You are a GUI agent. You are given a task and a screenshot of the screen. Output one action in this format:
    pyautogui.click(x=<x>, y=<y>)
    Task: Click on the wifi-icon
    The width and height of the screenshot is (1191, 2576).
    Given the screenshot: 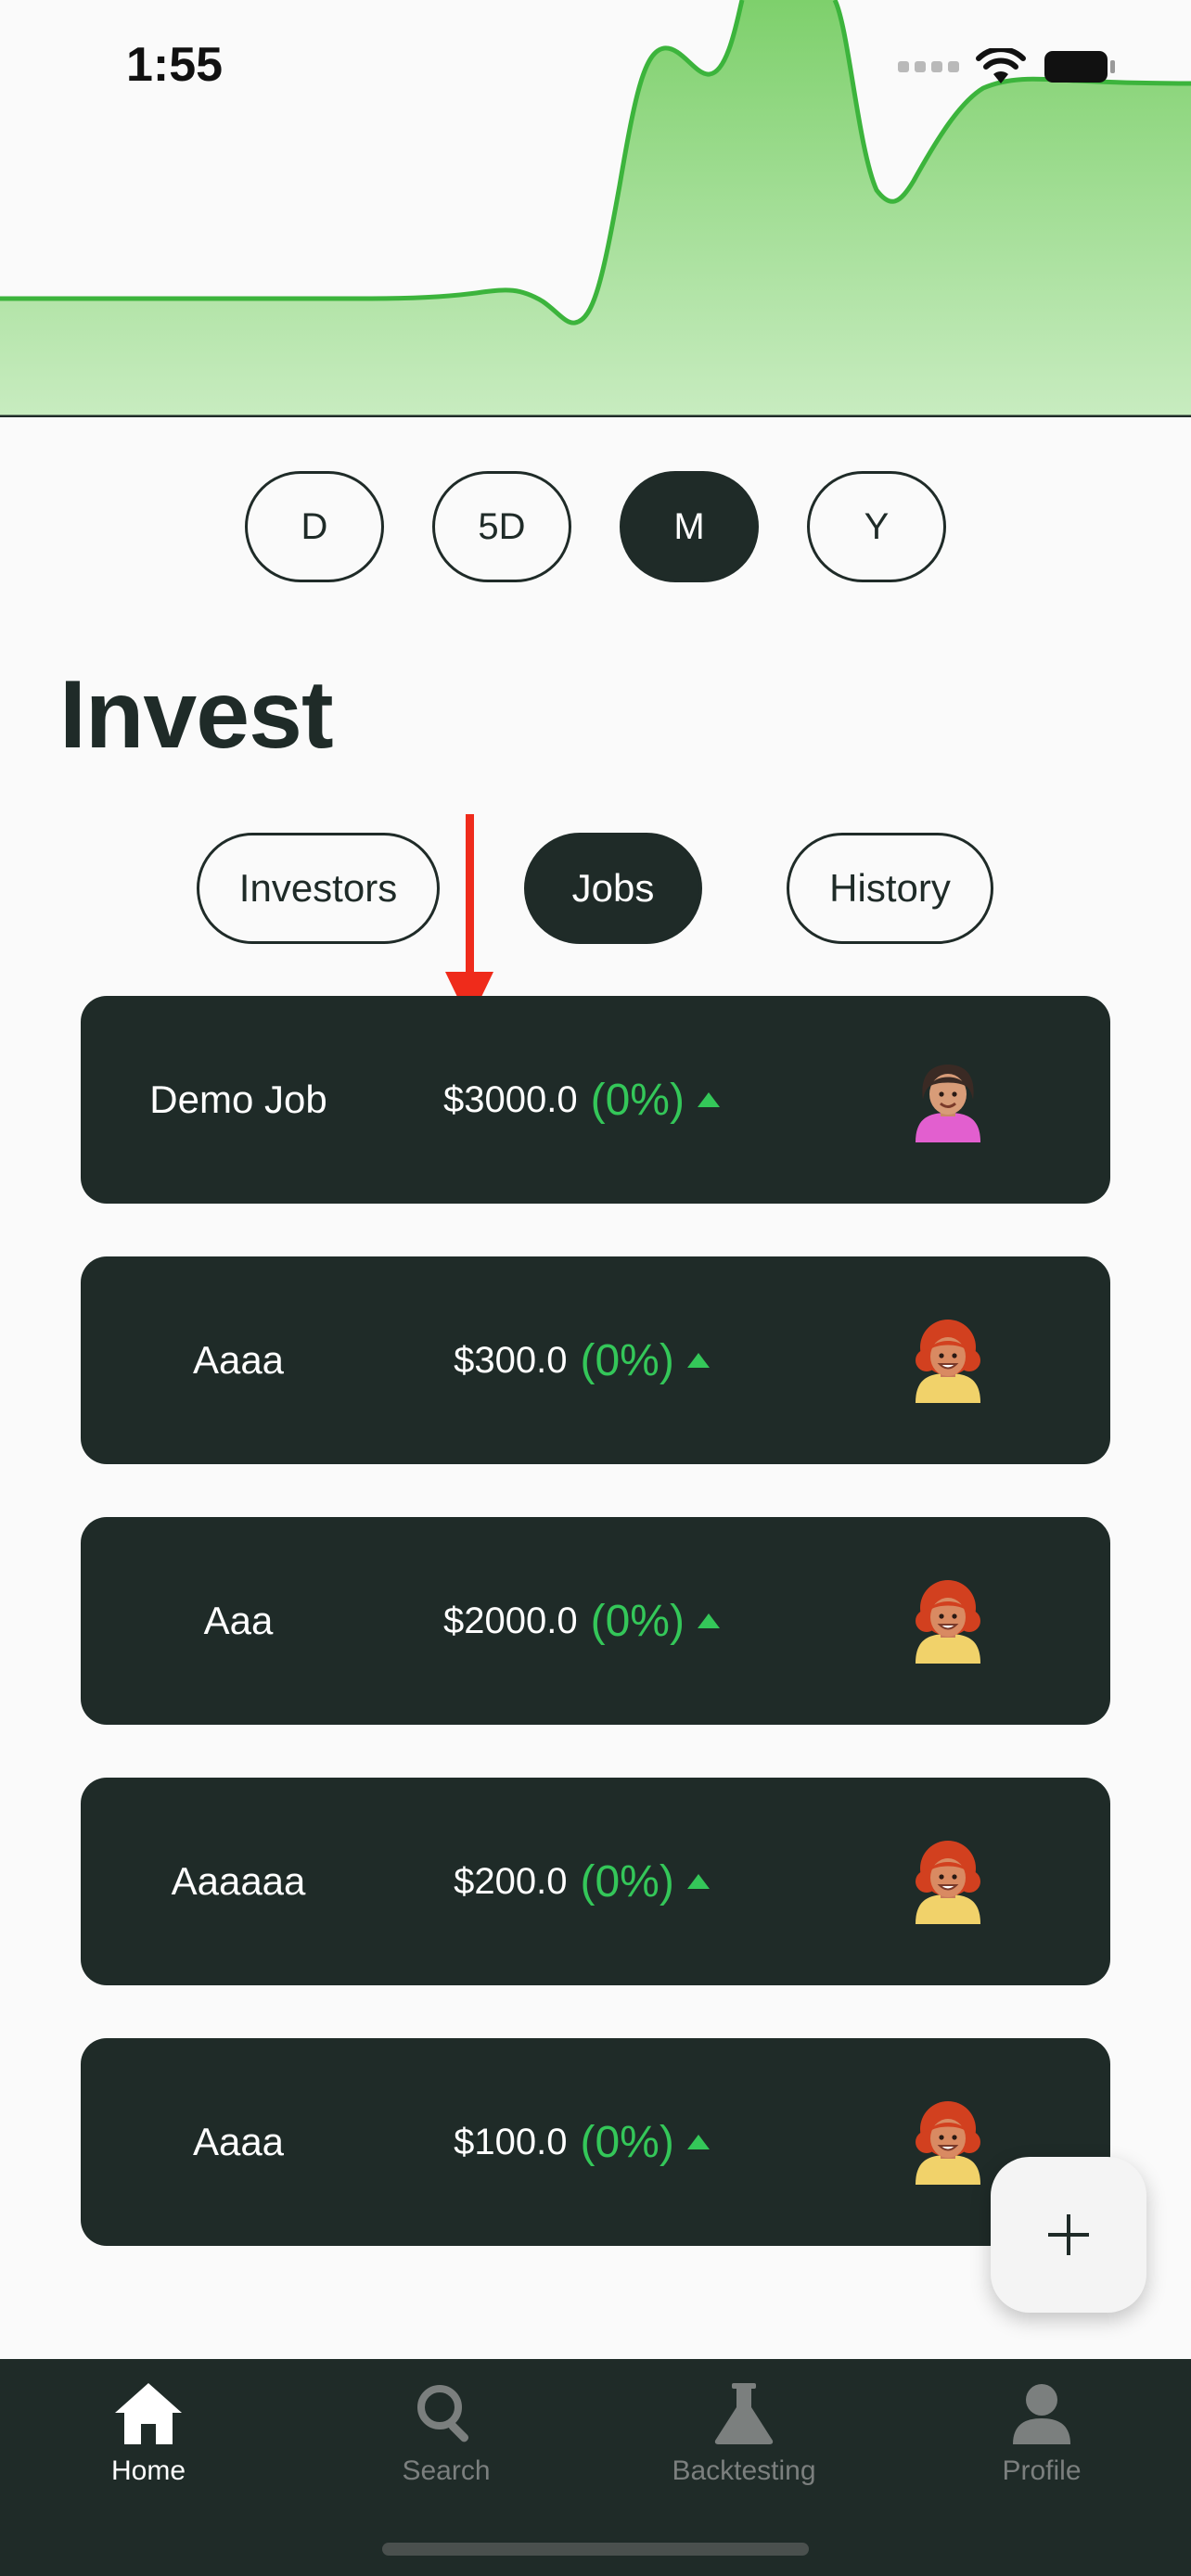 What is the action you would take?
    pyautogui.click(x=1001, y=66)
    